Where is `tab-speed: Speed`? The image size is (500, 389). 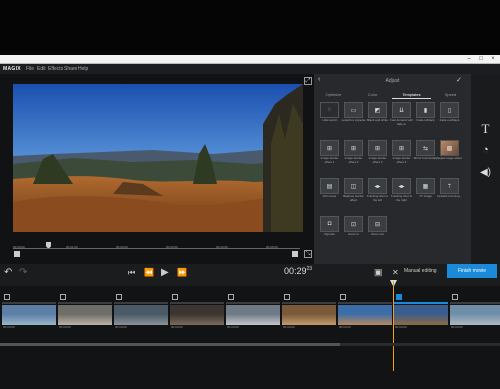 tab-speed: Speed is located at coordinates (450, 94).